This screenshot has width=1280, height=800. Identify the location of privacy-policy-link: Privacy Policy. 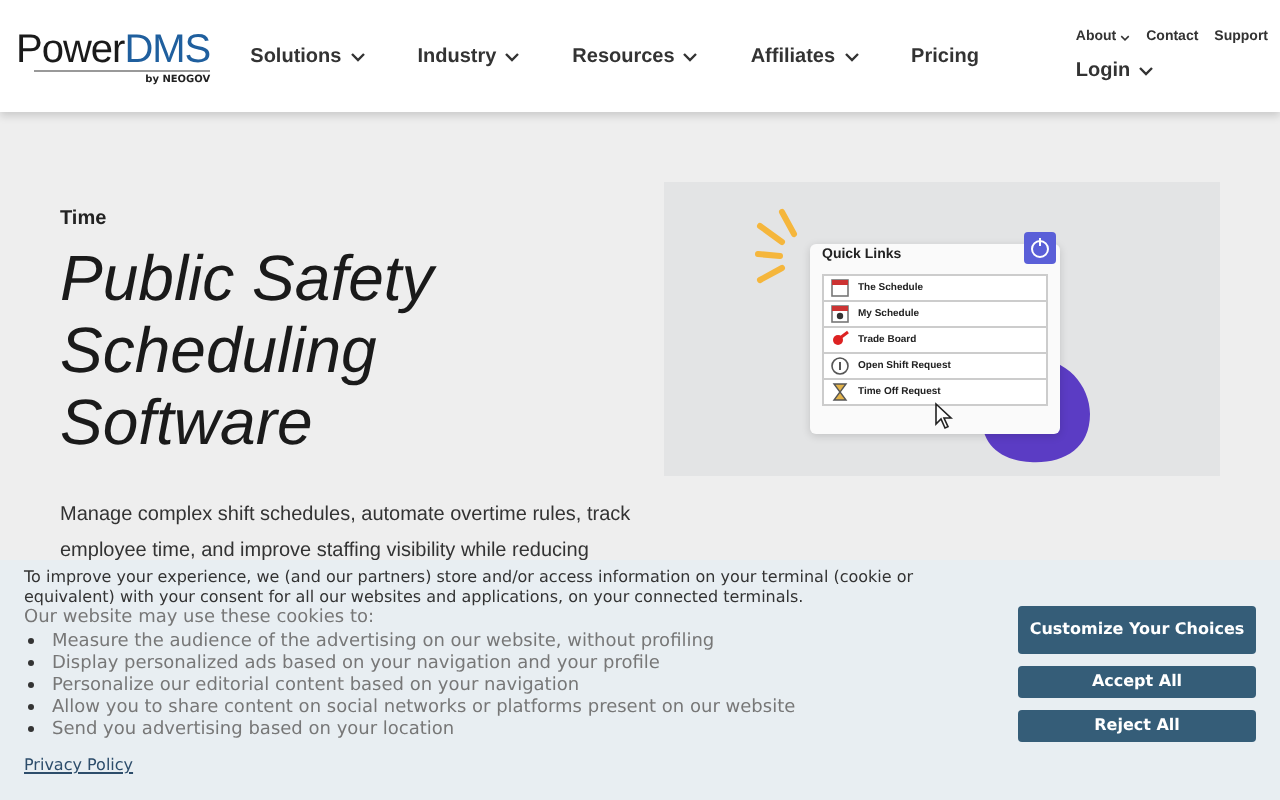
(79, 765).